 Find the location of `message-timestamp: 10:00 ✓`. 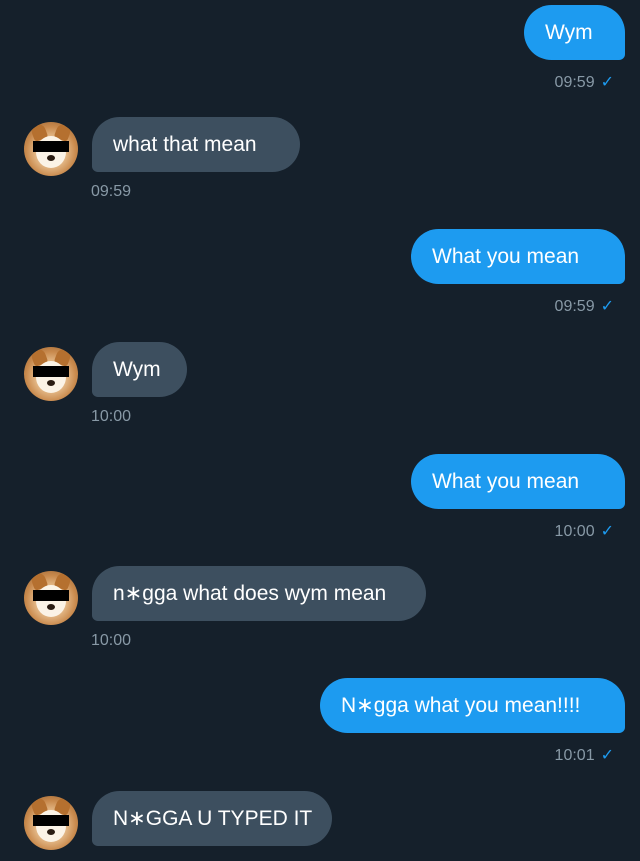

message-timestamp: 10:00 ✓ is located at coordinates (584, 531).